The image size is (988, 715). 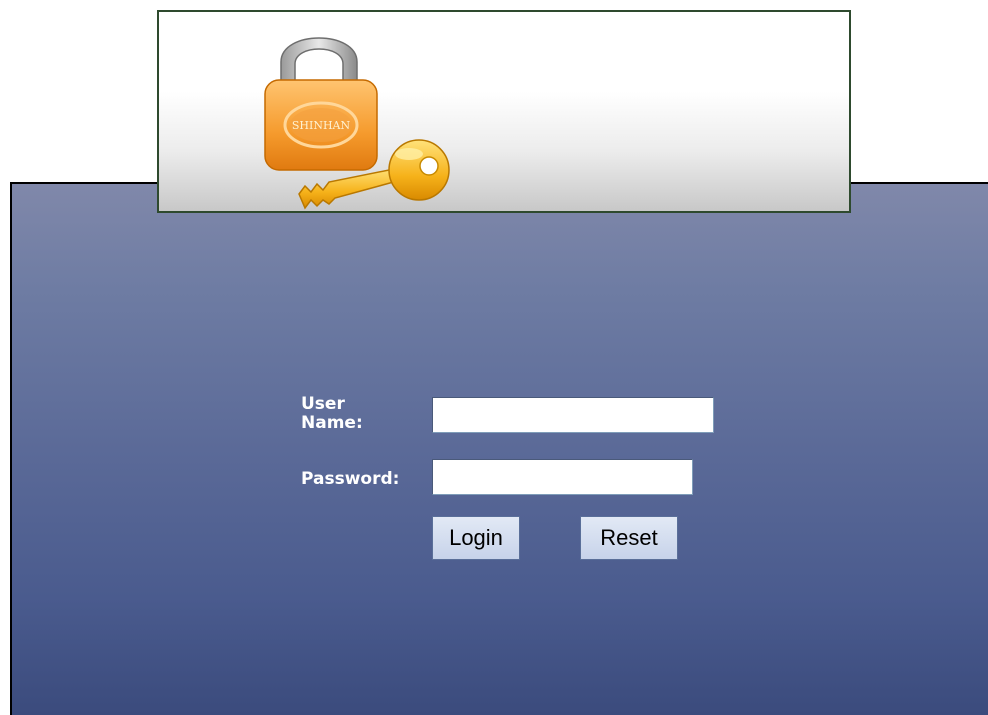 I want to click on reset-button: Reset, so click(x=629, y=538).